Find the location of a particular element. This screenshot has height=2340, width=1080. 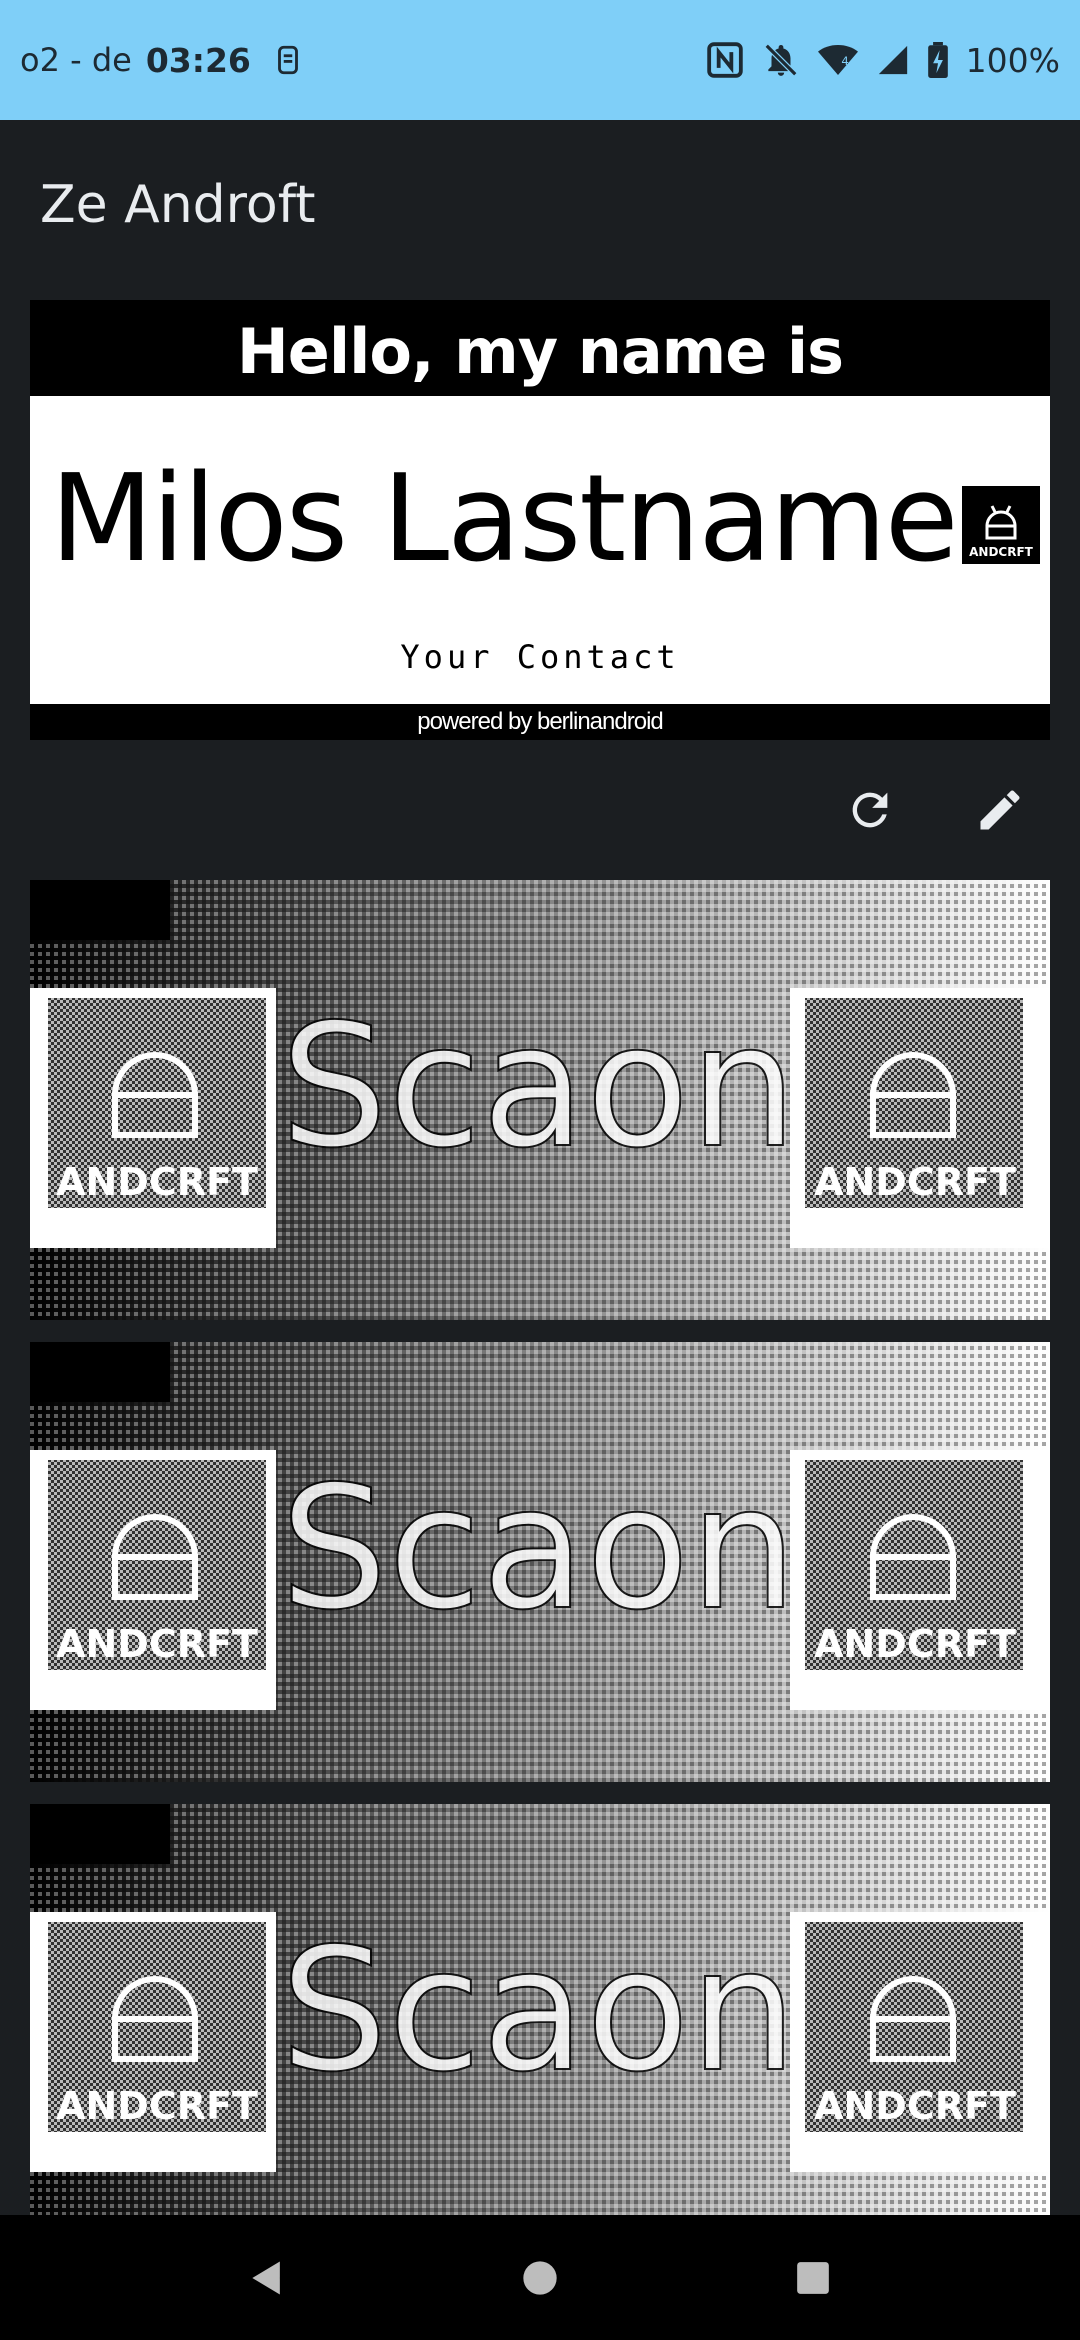

mute-icon is located at coordinates (781, 60).